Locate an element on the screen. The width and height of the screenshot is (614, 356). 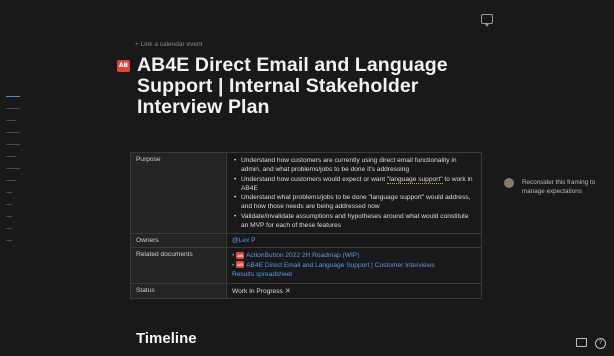
commented-text: "language support" is located at coordinates (414, 179).